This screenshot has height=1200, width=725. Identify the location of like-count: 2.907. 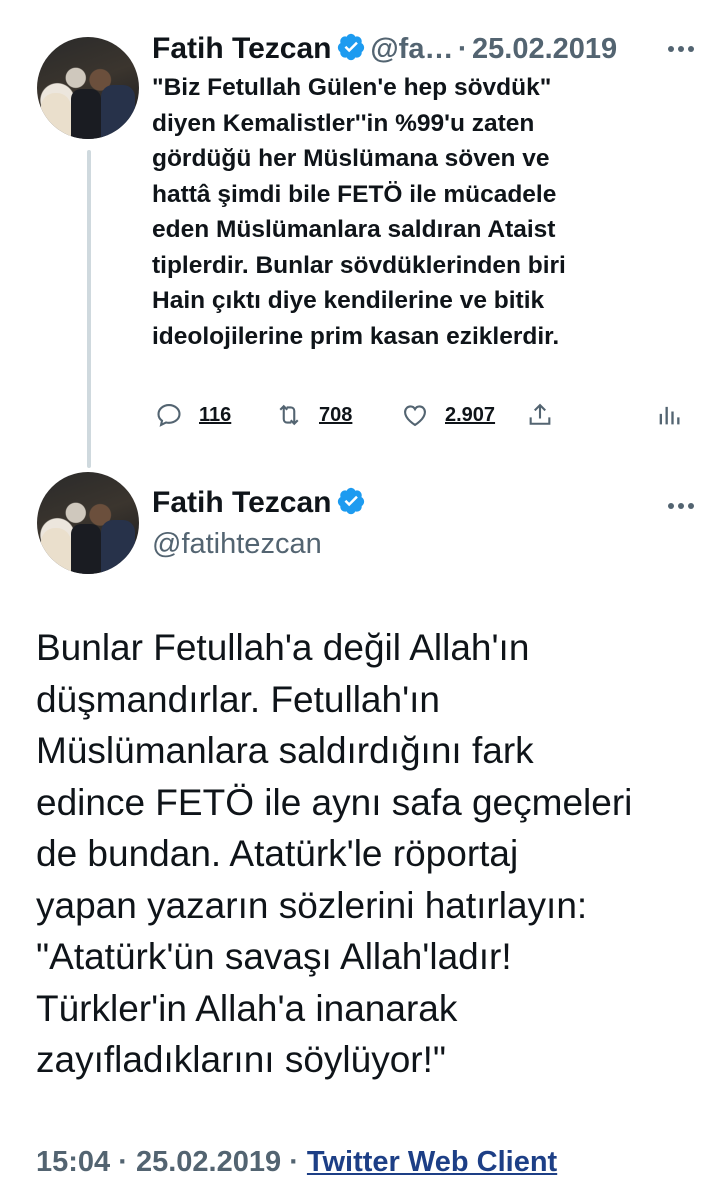
(470, 414).